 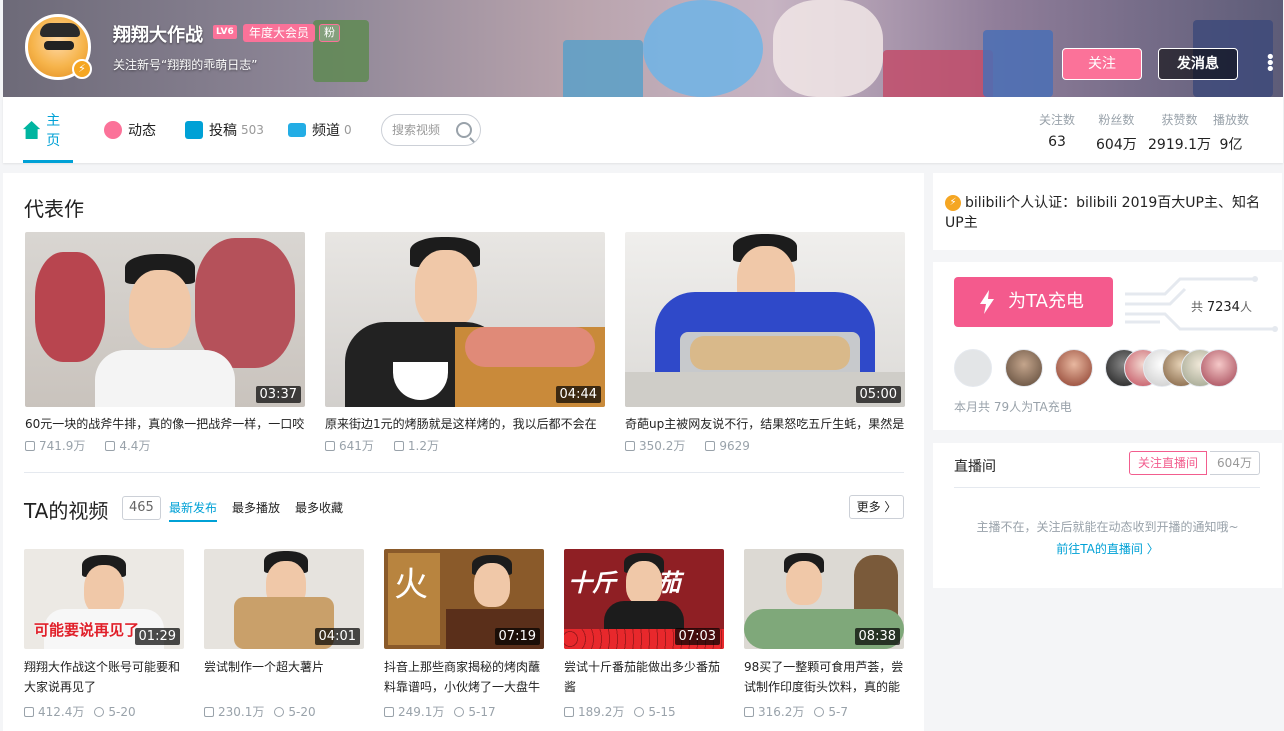 I want to click on live-offline-message: 主播不在，关注后就能在动态收到开播的通知哦~, so click(x=1107, y=527).